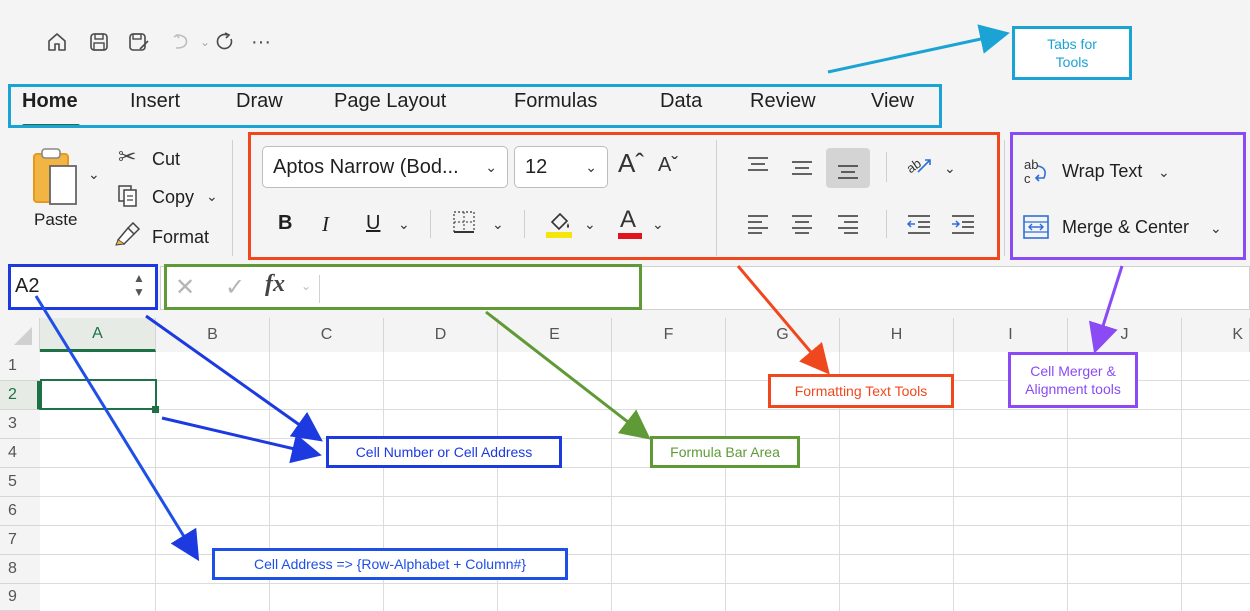  What do you see at coordinates (327, 335) in the screenshot?
I see `column-header-c: C` at bounding box center [327, 335].